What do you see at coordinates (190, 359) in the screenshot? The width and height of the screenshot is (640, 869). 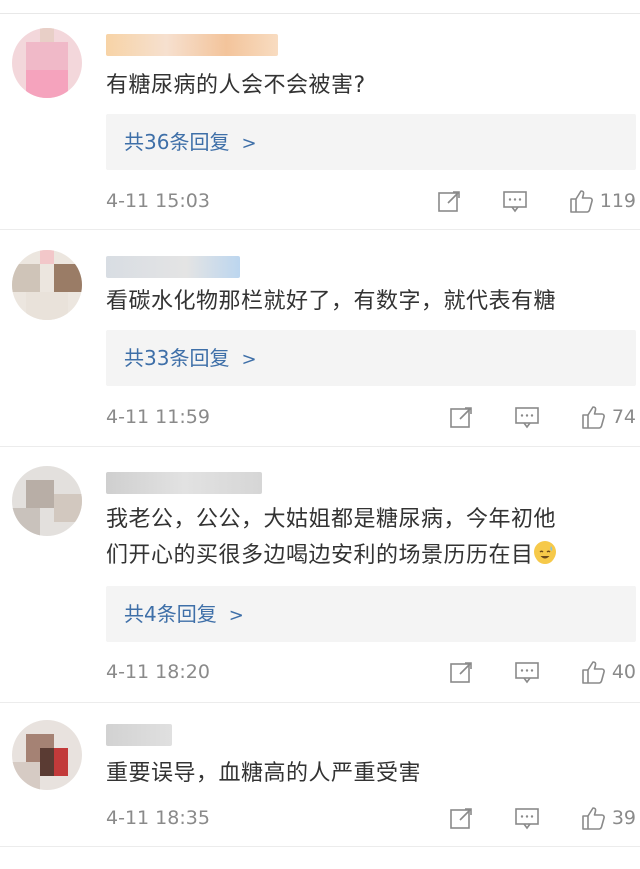 I see `view-replies-link: 共33条回复 >` at bounding box center [190, 359].